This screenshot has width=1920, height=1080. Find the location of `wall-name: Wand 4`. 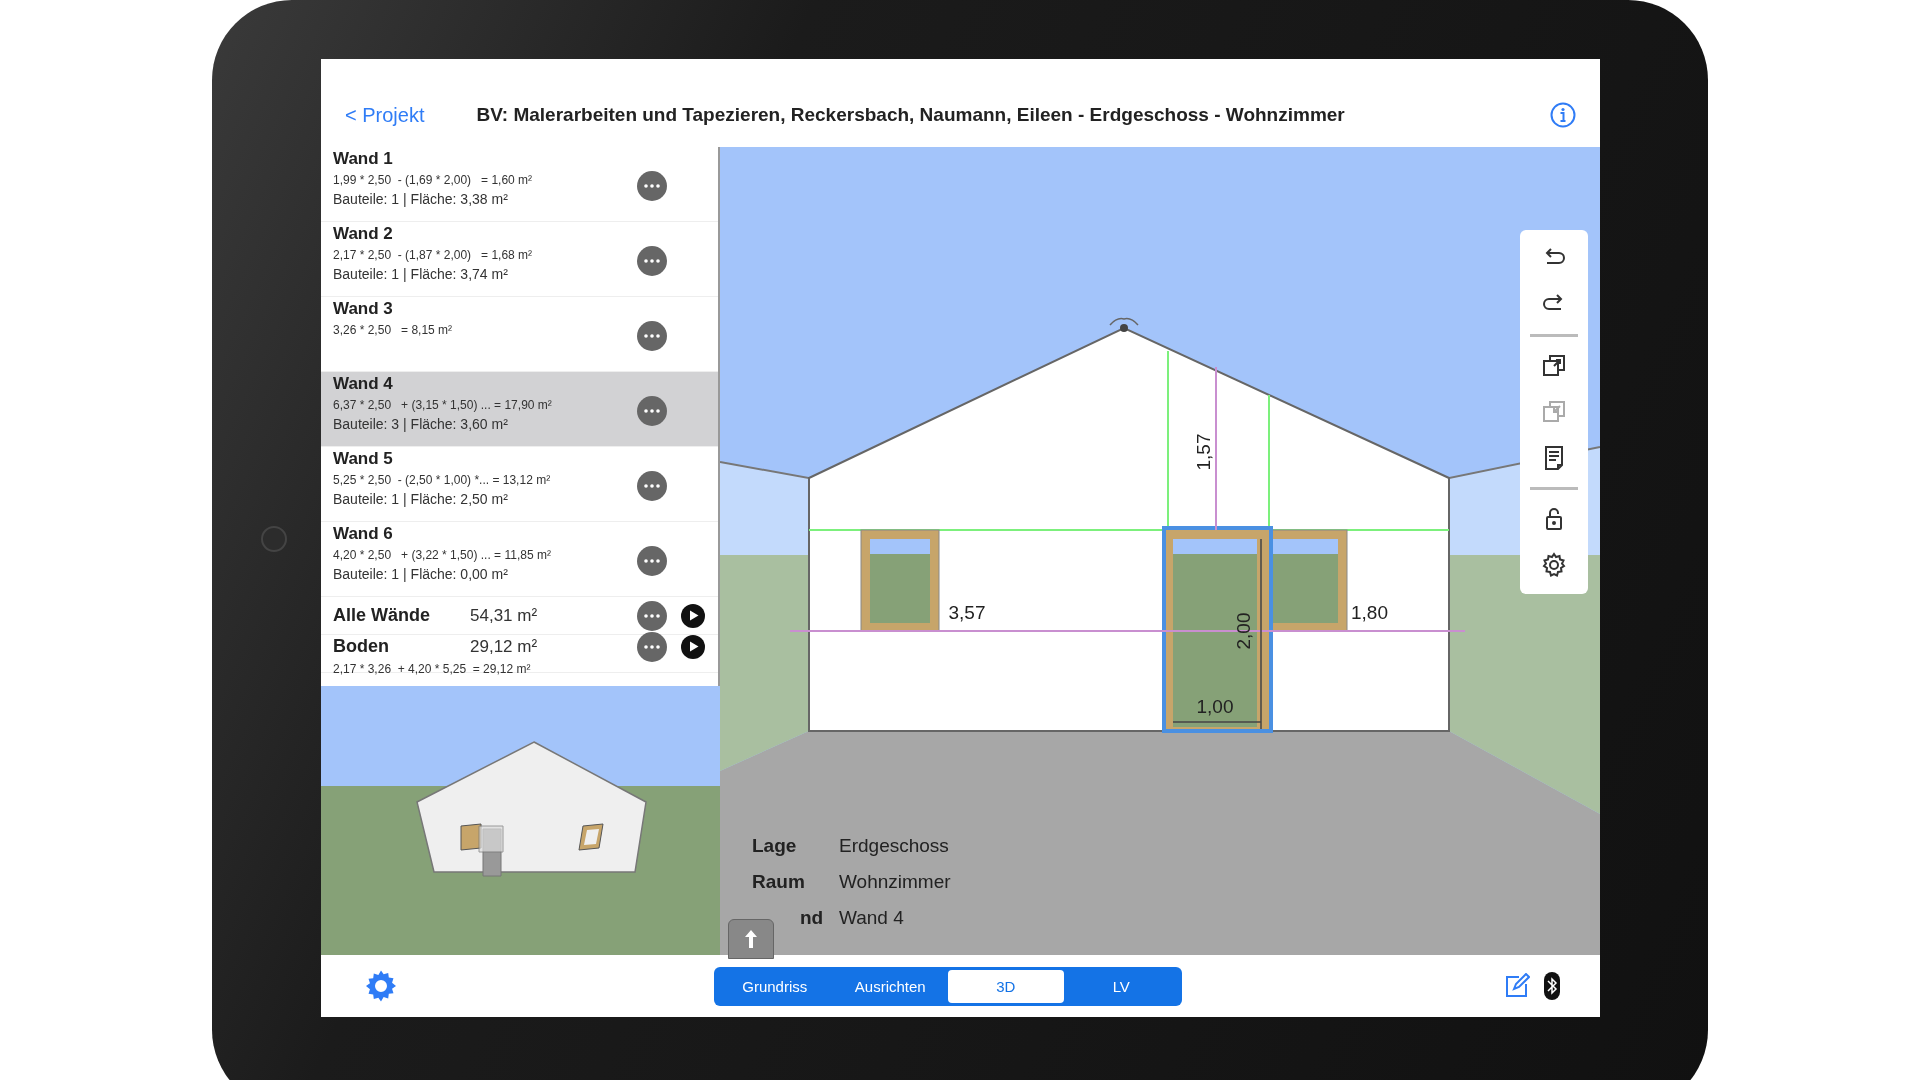

wall-name: Wand 4 is located at coordinates (363, 384).